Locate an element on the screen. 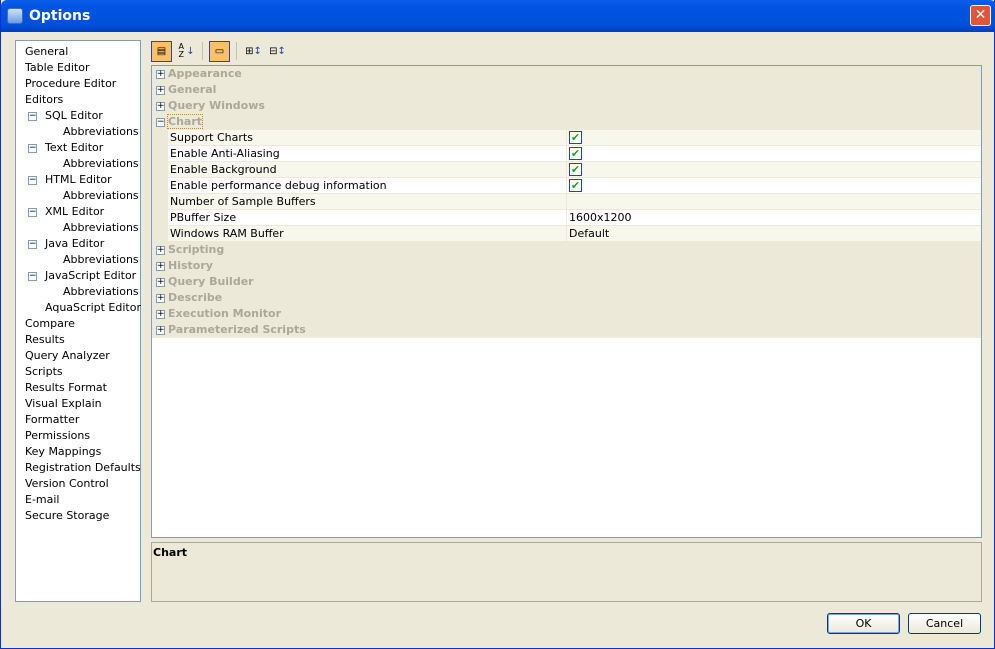  toolbar-separator is located at coordinates (236, 51).